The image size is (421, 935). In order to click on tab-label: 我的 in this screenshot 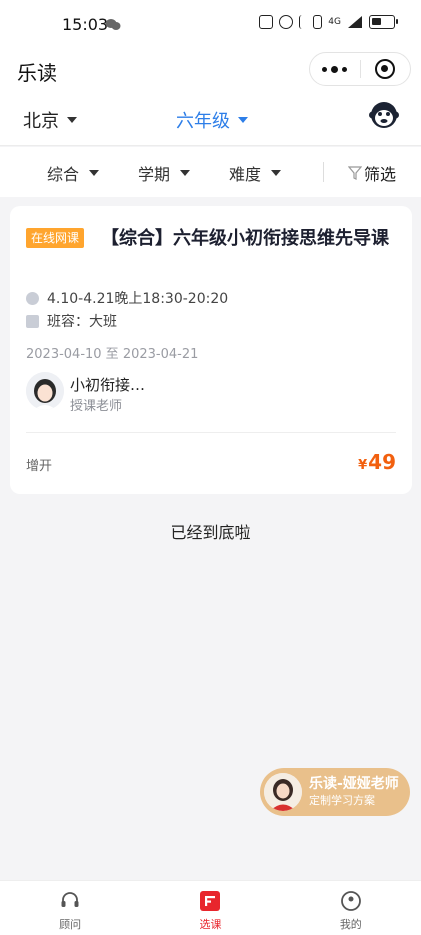, I will do `click(350, 924)`.